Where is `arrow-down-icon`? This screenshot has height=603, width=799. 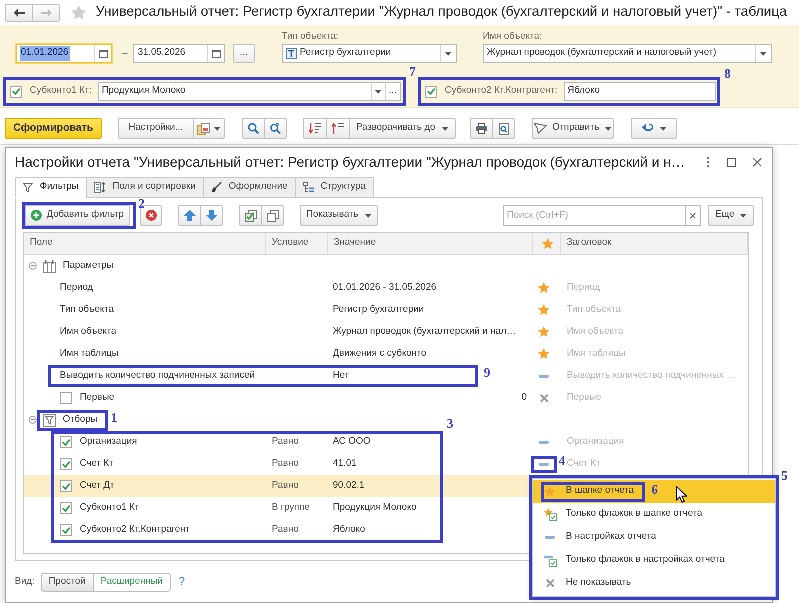
arrow-down-icon is located at coordinates (212, 215).